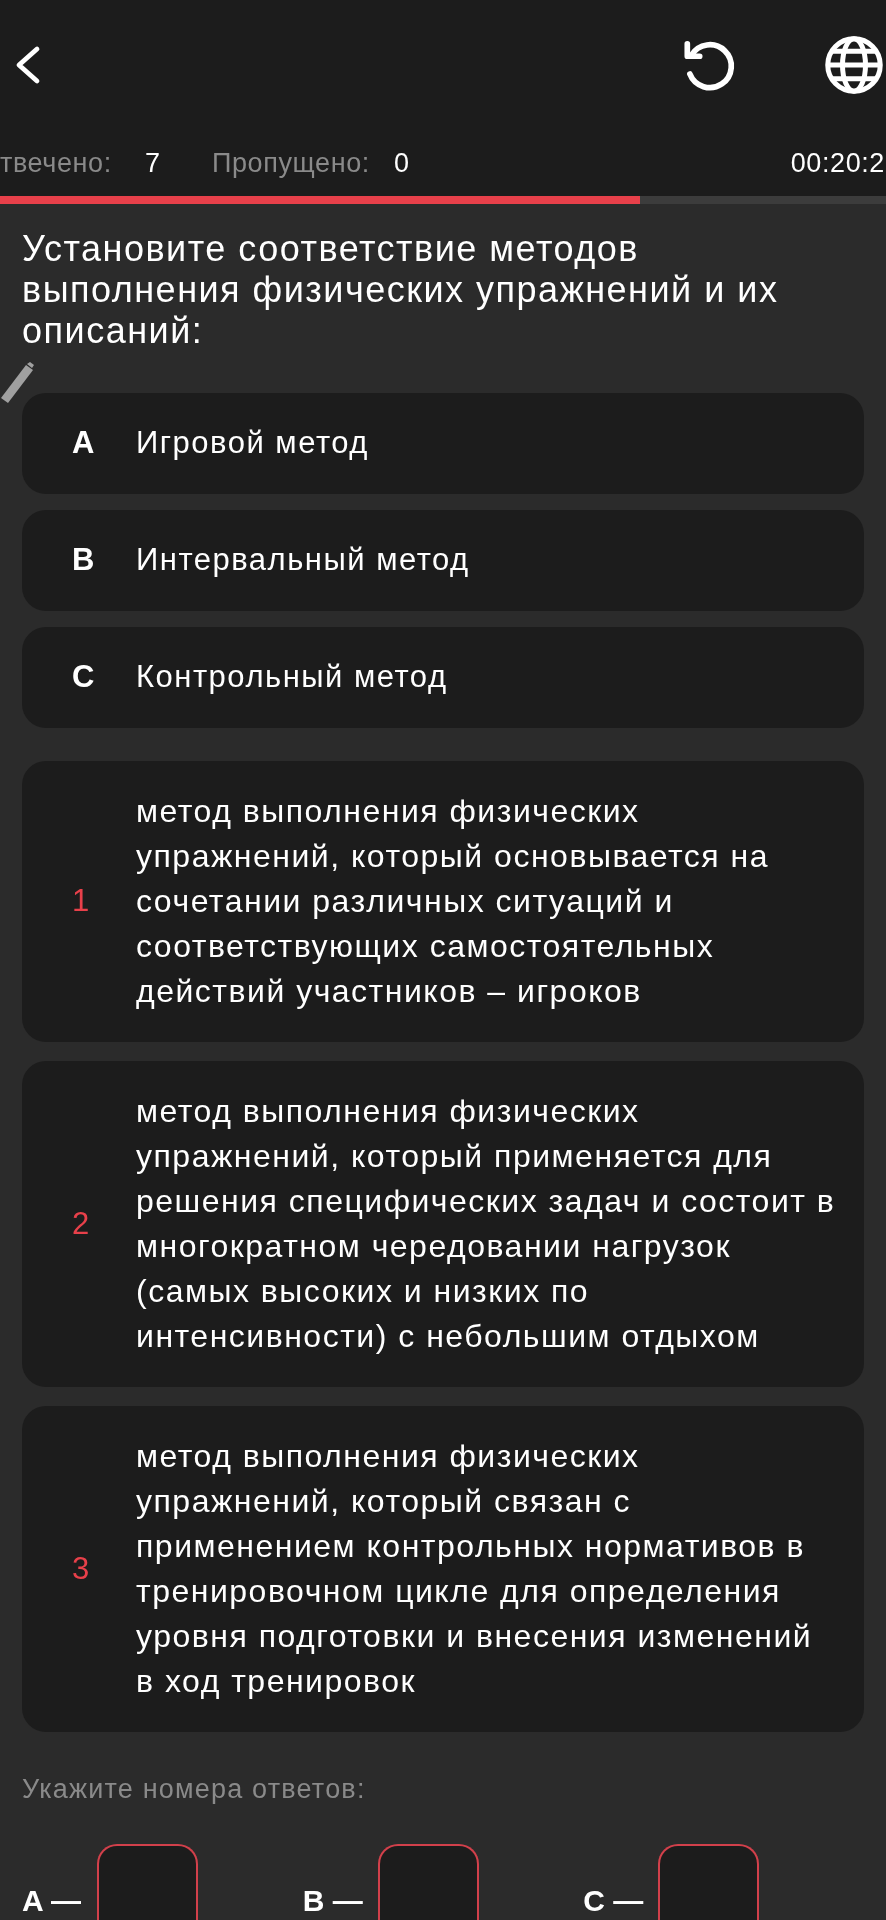 Image resolution: width=886 pixels, height=1920 pixels. Describe the element at coordinates (153, 163) in the screenshot. I see `answered-count: 7` at that location.